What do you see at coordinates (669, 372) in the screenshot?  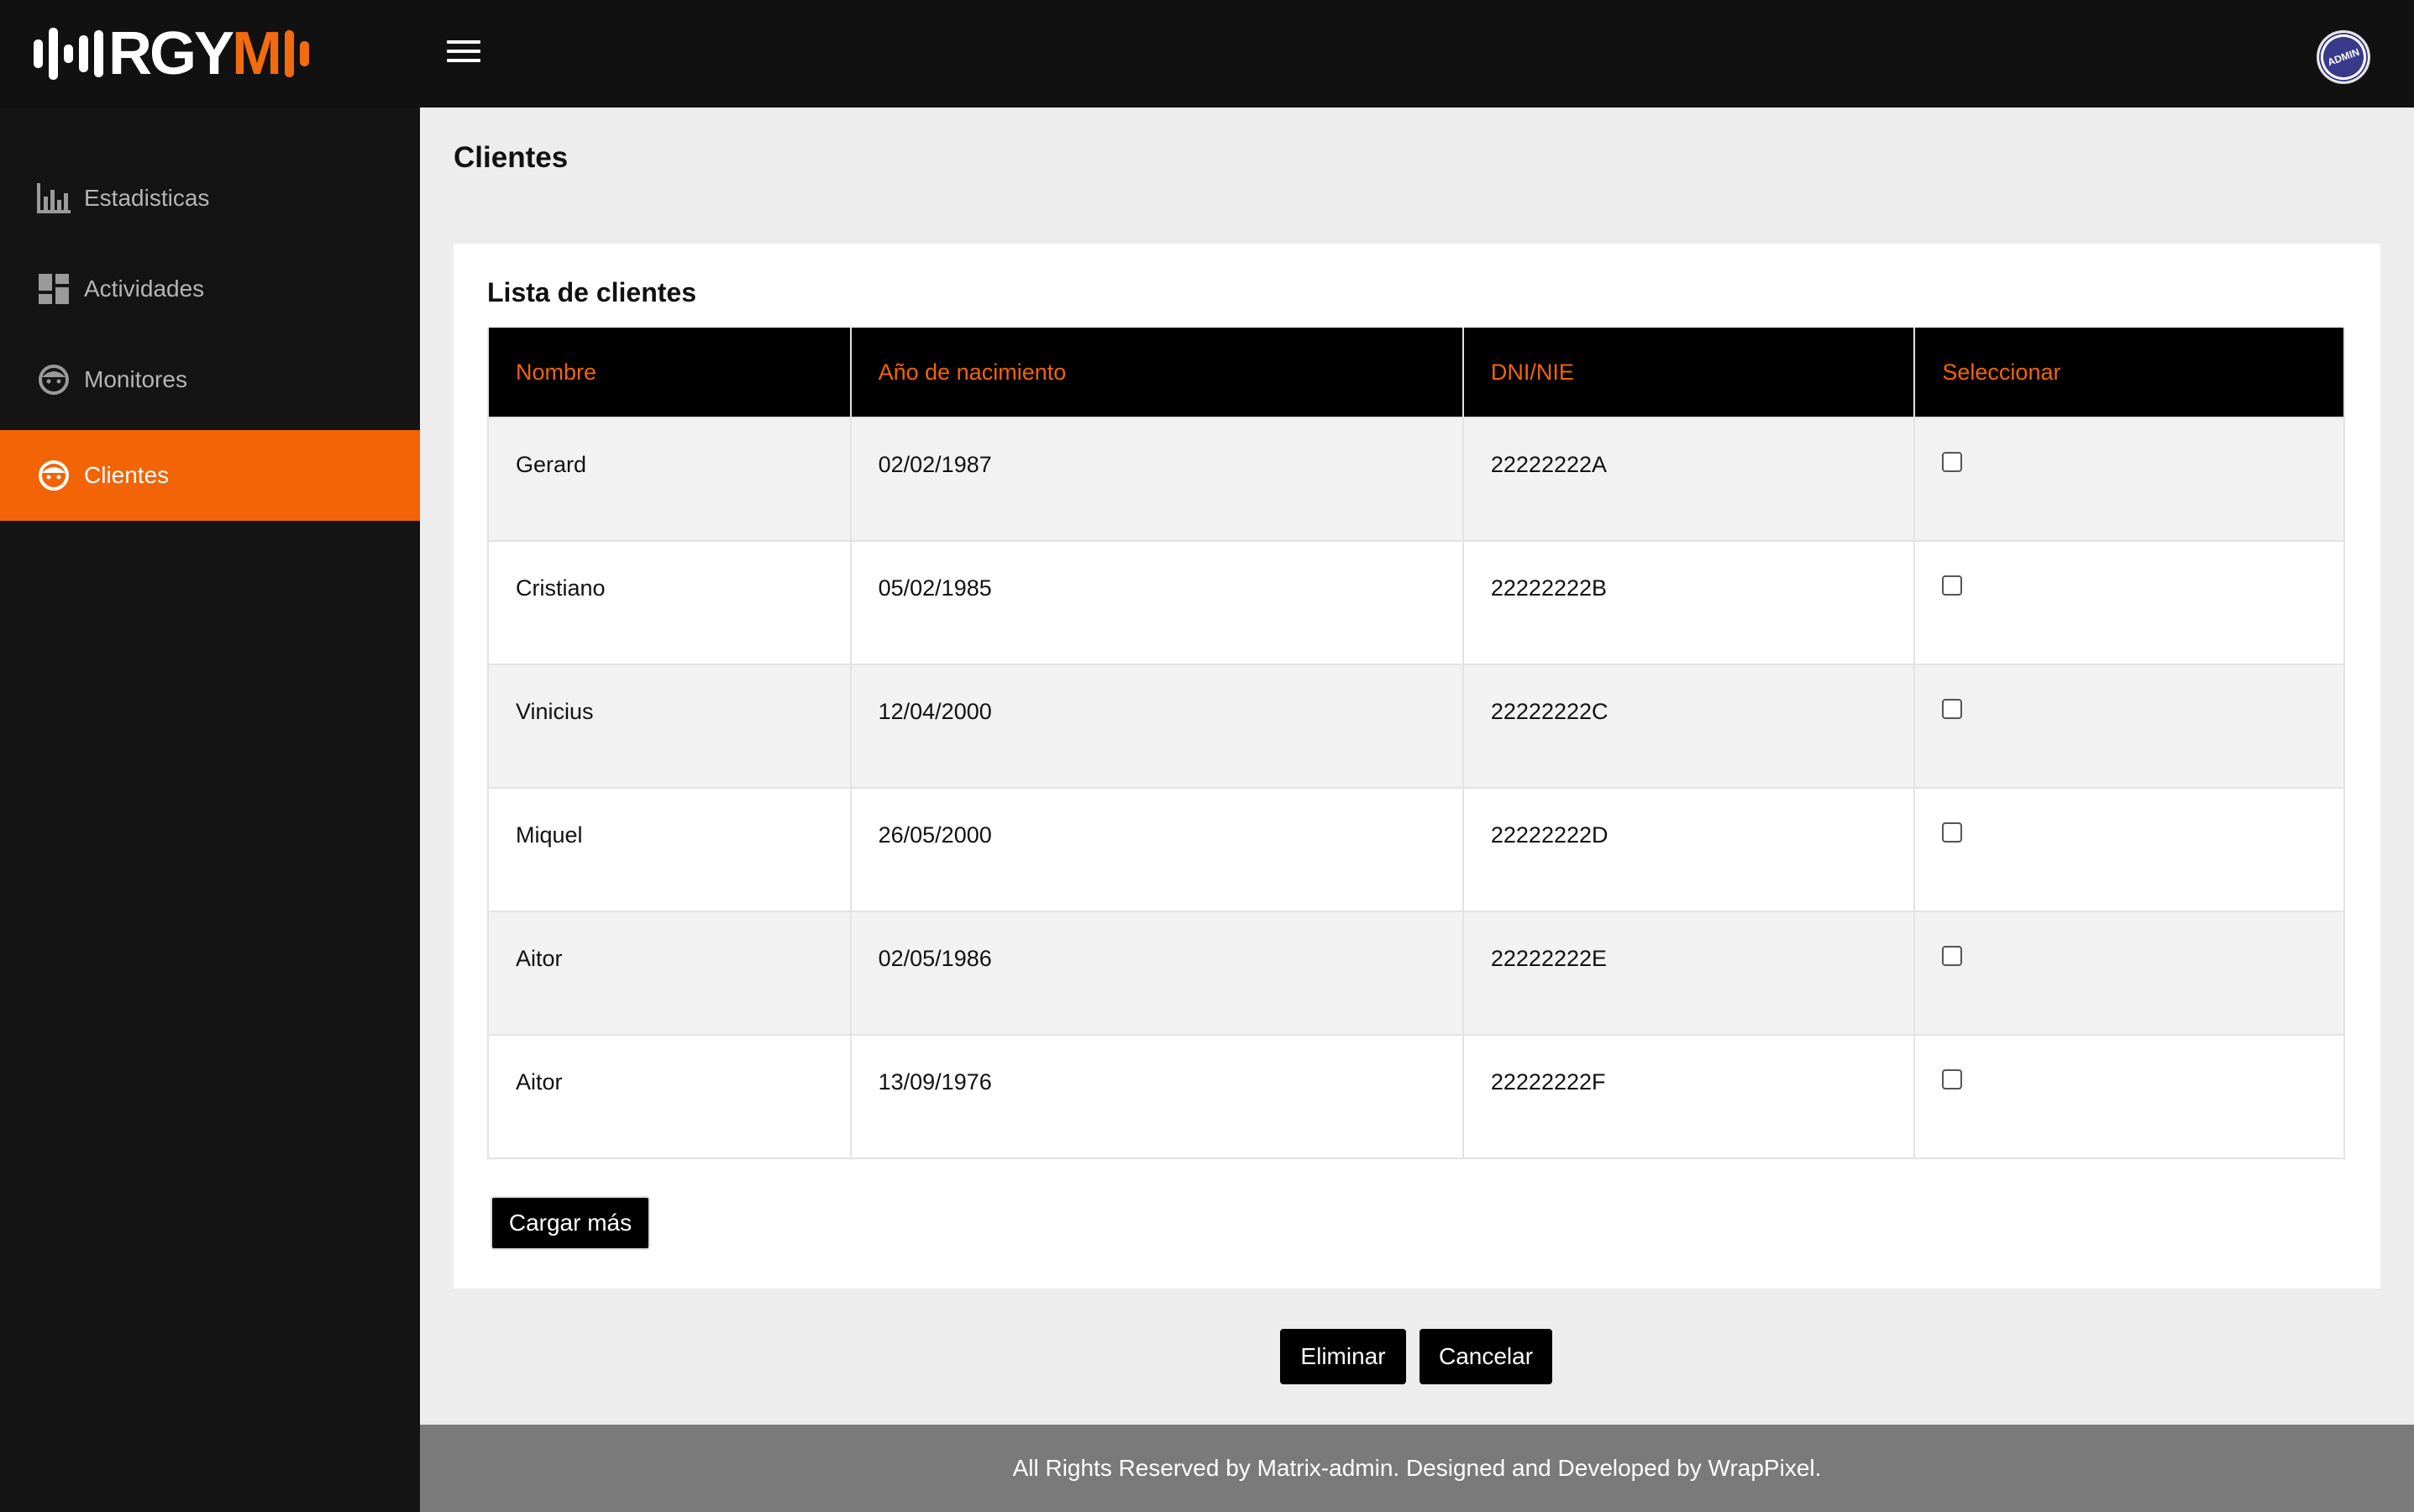 I see `column-header-nombre: Nombre` at bounding box center [669, 372].